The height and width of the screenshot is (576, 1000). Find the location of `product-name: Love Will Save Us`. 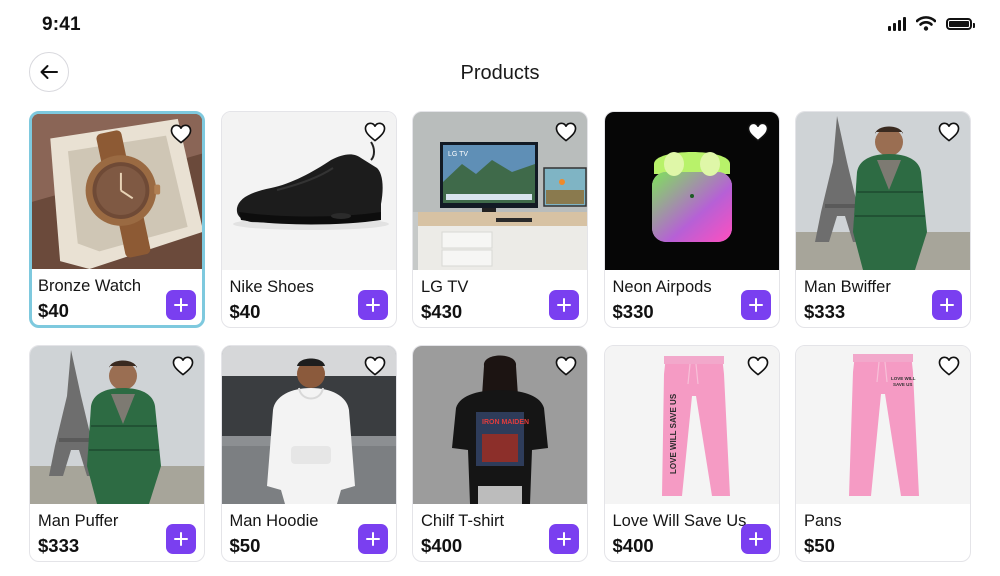

product-name: Love Will Save Us is located at coordinates (679, 521).